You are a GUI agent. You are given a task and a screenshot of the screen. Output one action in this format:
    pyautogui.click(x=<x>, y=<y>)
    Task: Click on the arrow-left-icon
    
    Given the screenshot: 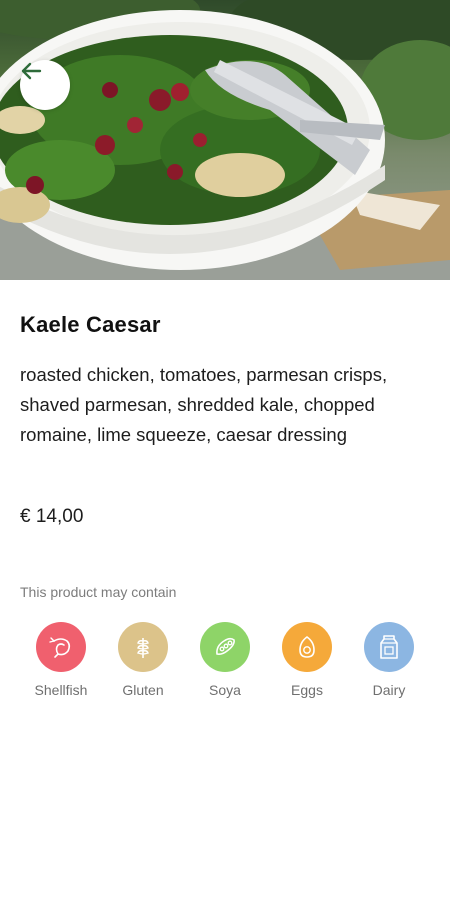 What is the action you would take?
    pyautogui.click(x=31, y=71)
    